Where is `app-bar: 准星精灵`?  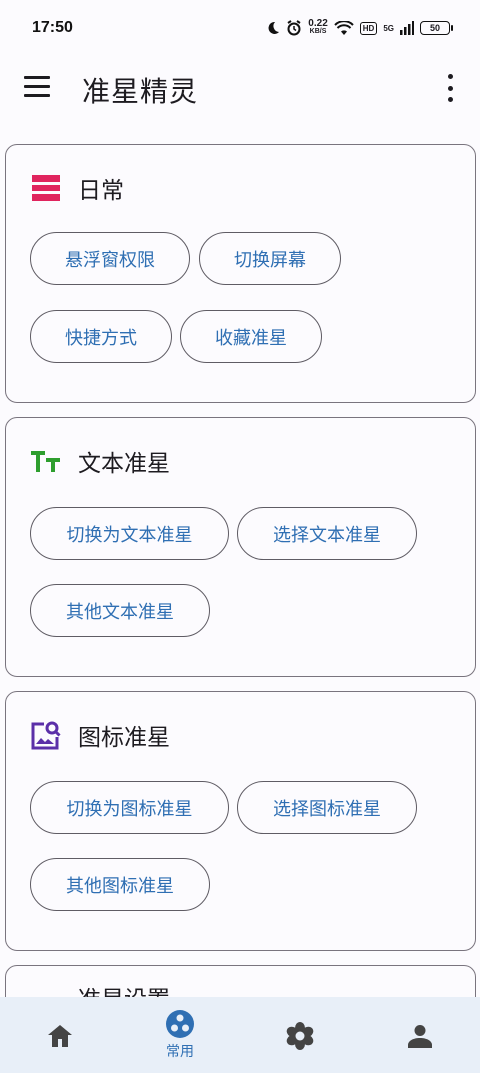 app-bar: 准星精灵 is located at coordinates (240, 88).